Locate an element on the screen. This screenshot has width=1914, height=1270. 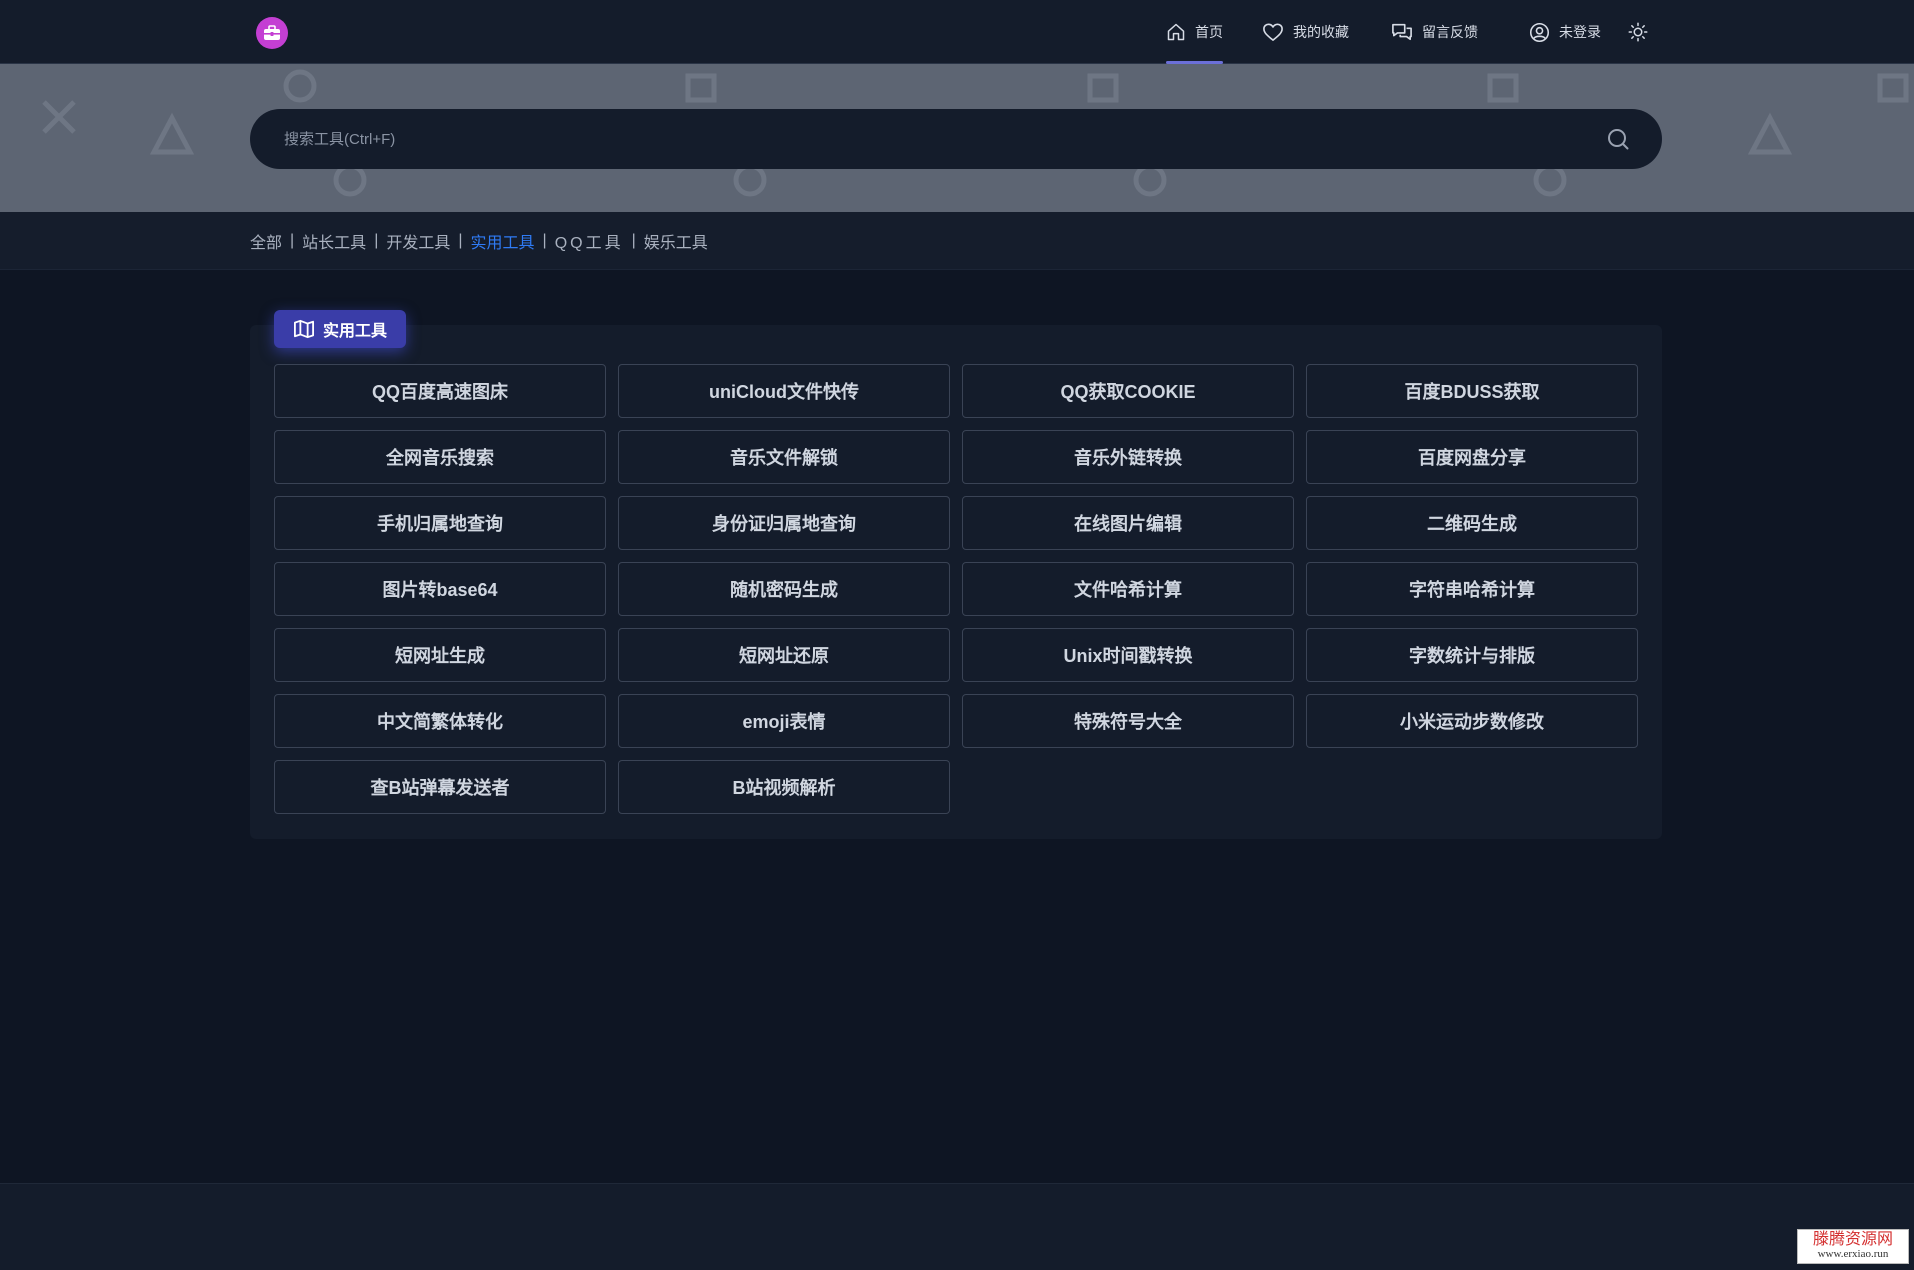
tool-button: 字数统计与排版 is located at coordinates (1472, 655).